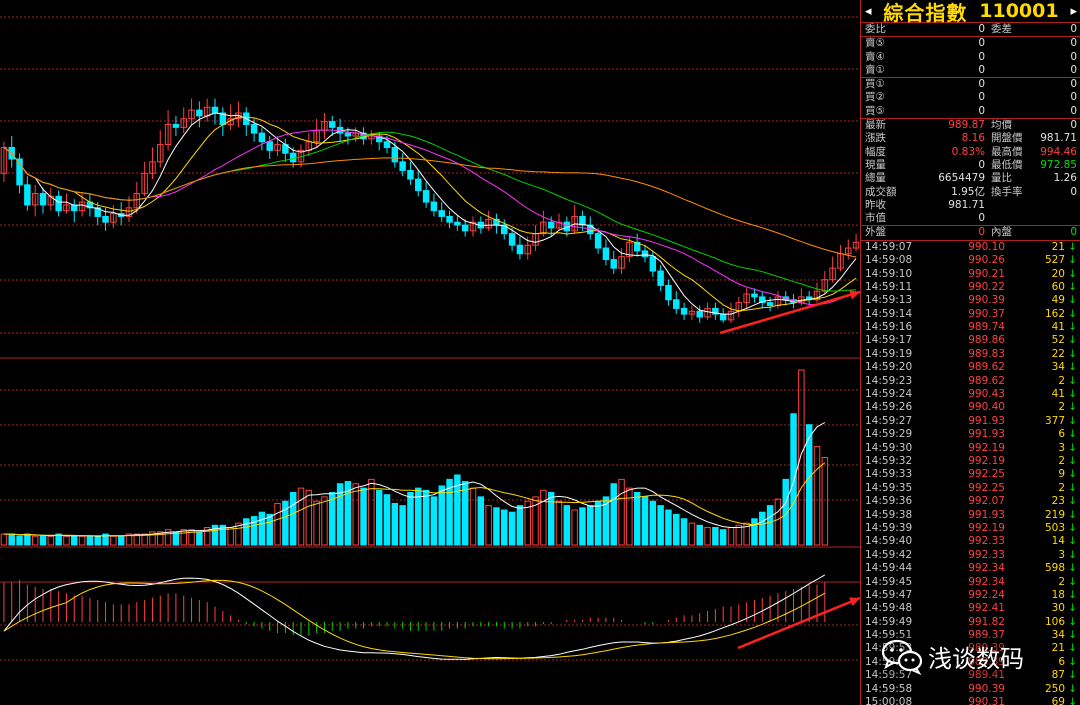 The height and width of the screenshot is (705, 1080). What do you see at coordinates (970, 260) in the screenshot?
I see `tick-row: 14:59:08 990.26 527 ↓` at bounding box center [970, 260].